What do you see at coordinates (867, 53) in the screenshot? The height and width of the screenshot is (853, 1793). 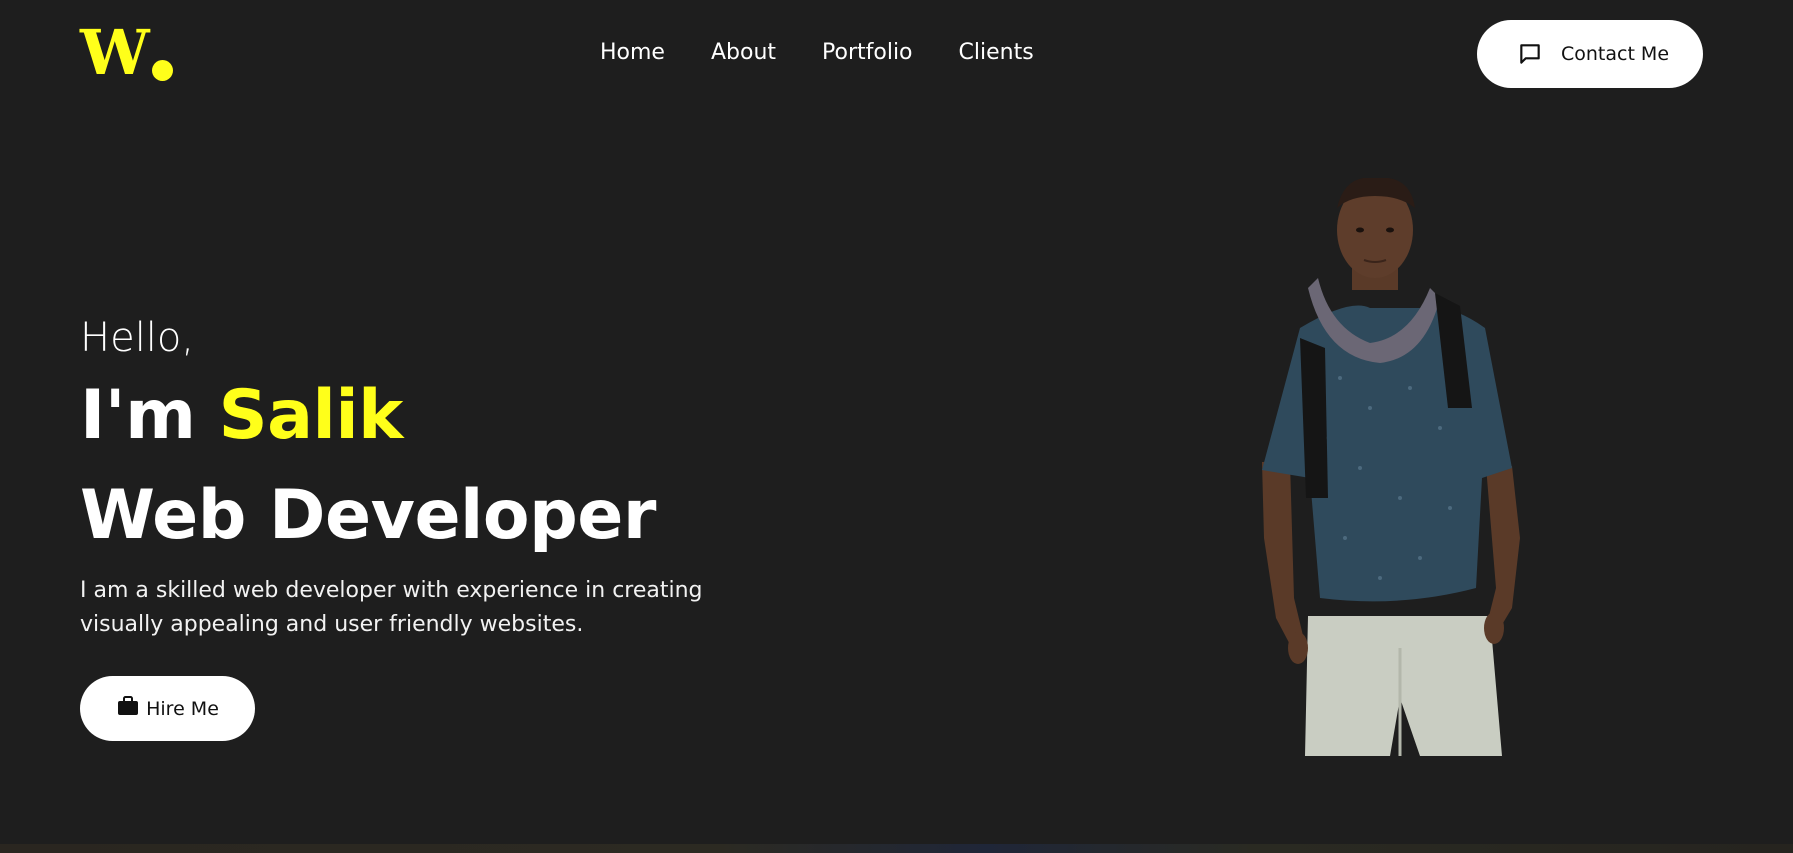 I see `nav-portfolio-link: Portfolio` at bounding box center [867, 53].